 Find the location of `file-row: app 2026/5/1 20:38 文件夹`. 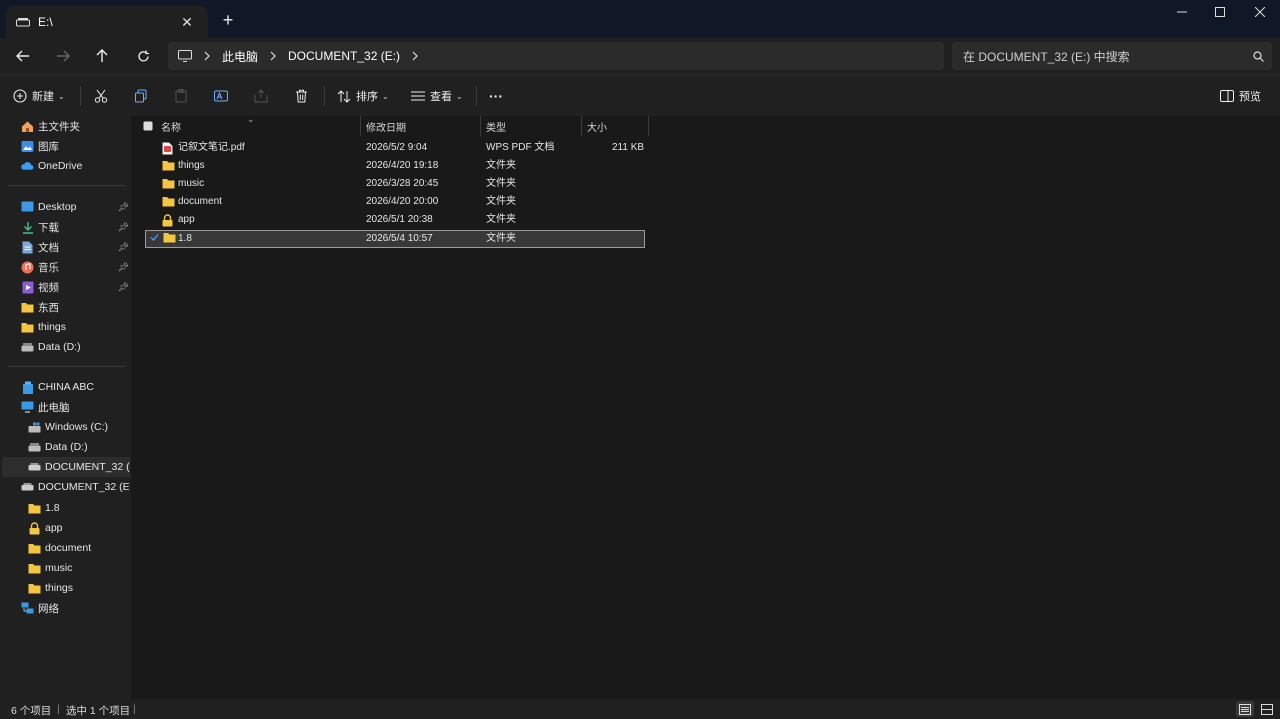

file-row: app 2026/5/1 20:38 文件夹 is located at coordinates (395, 221).